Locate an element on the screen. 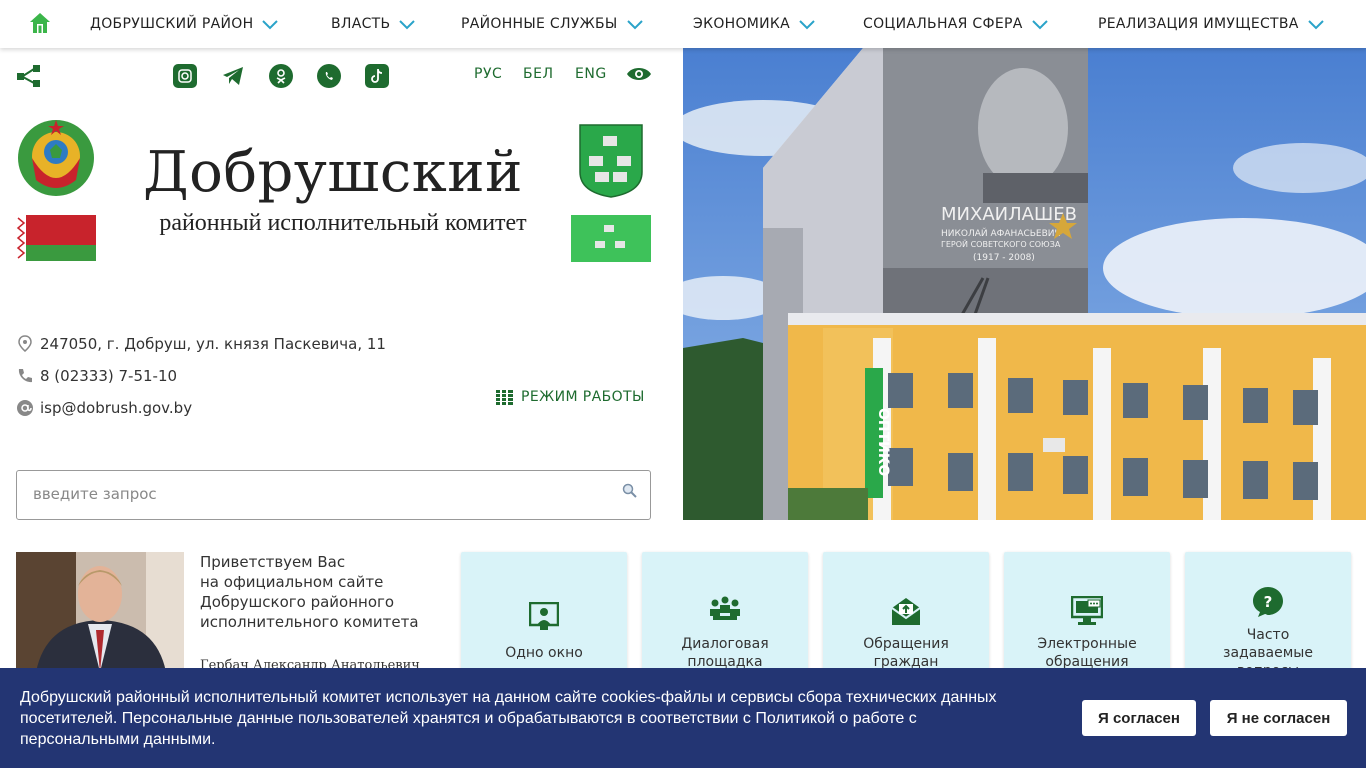 The height and width of the screenshot is (768, 1366). nav-item-economy: ЭКОНОМИКА is located at coordinates (754, 24).